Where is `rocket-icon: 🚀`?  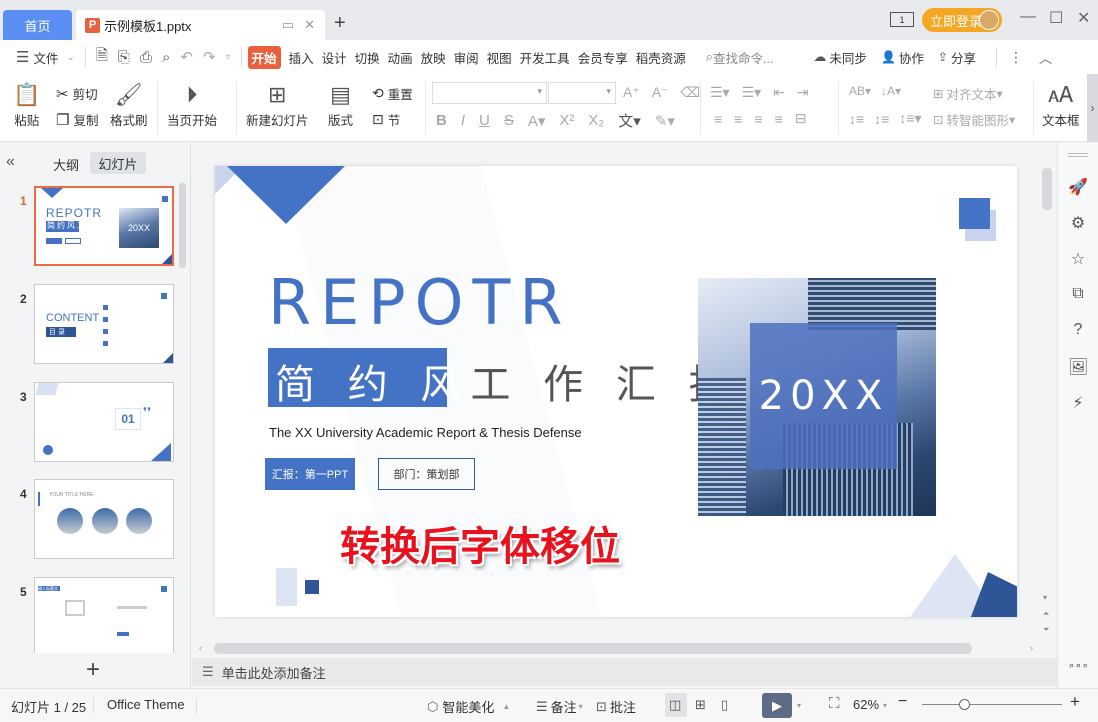
rocket-icon: 🚀 is located at coordinates (1078, 187).